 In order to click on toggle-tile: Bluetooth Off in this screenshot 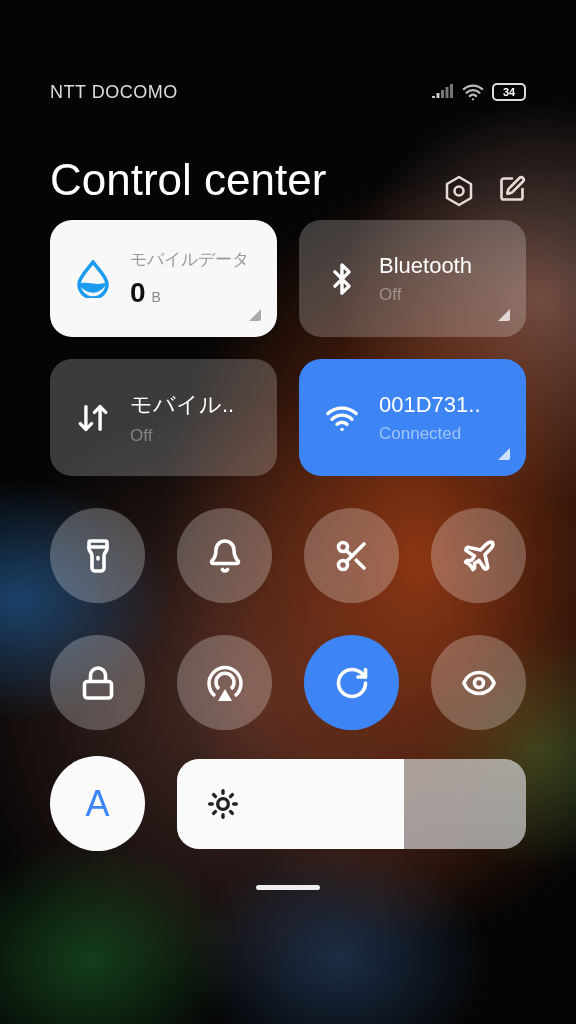, I will do `click(412, 278)`.